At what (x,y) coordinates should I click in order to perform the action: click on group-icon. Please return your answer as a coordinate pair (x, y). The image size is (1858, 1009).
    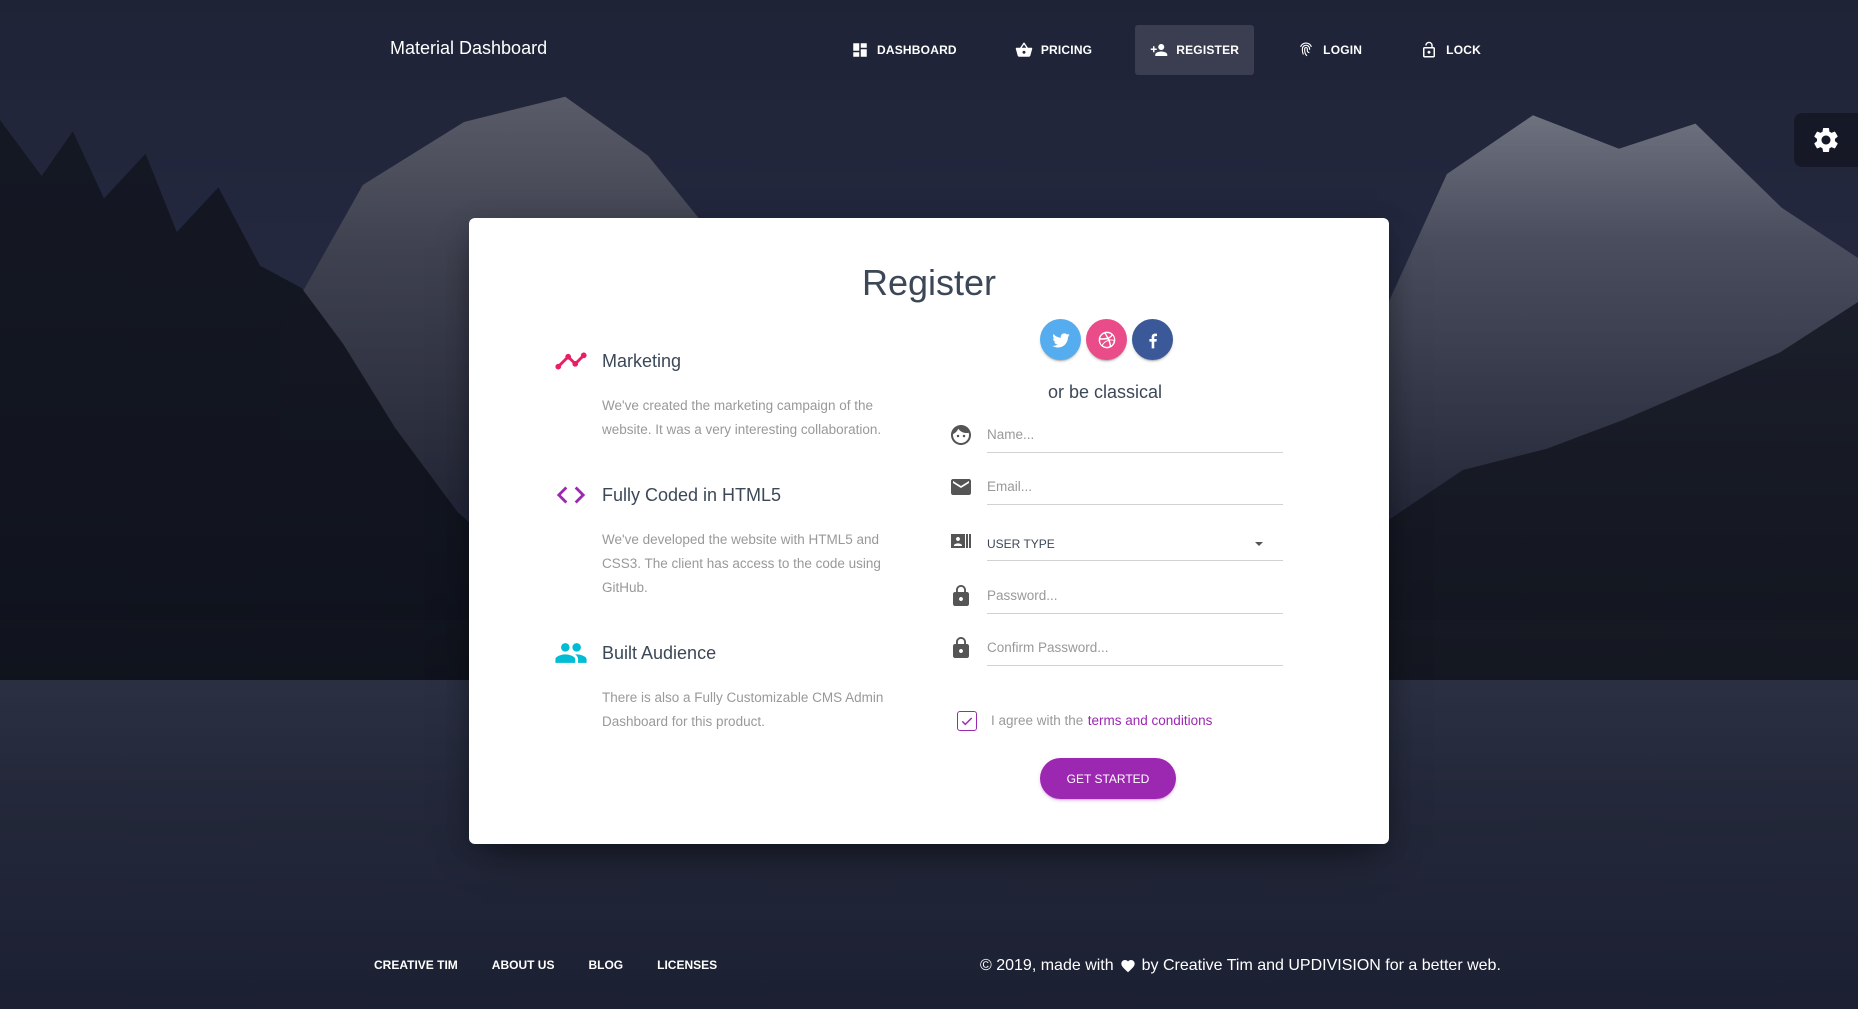
    Looking at the image, I should click on (571, 653).